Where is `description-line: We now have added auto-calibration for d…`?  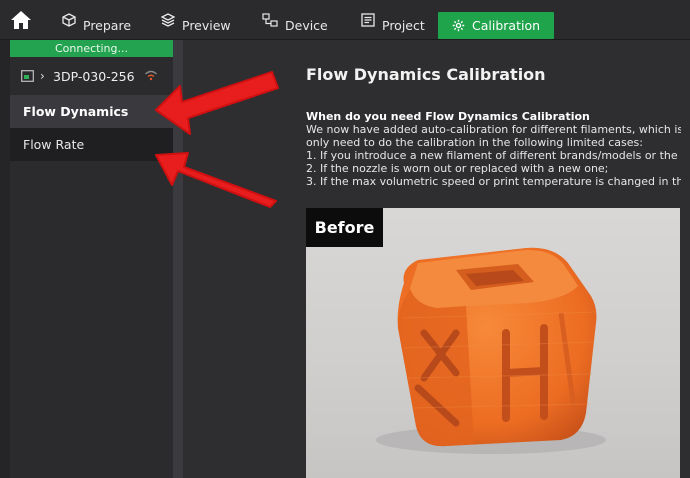 description-line: We now have added auto-calibration for d… is located at coordinates (498, 129).